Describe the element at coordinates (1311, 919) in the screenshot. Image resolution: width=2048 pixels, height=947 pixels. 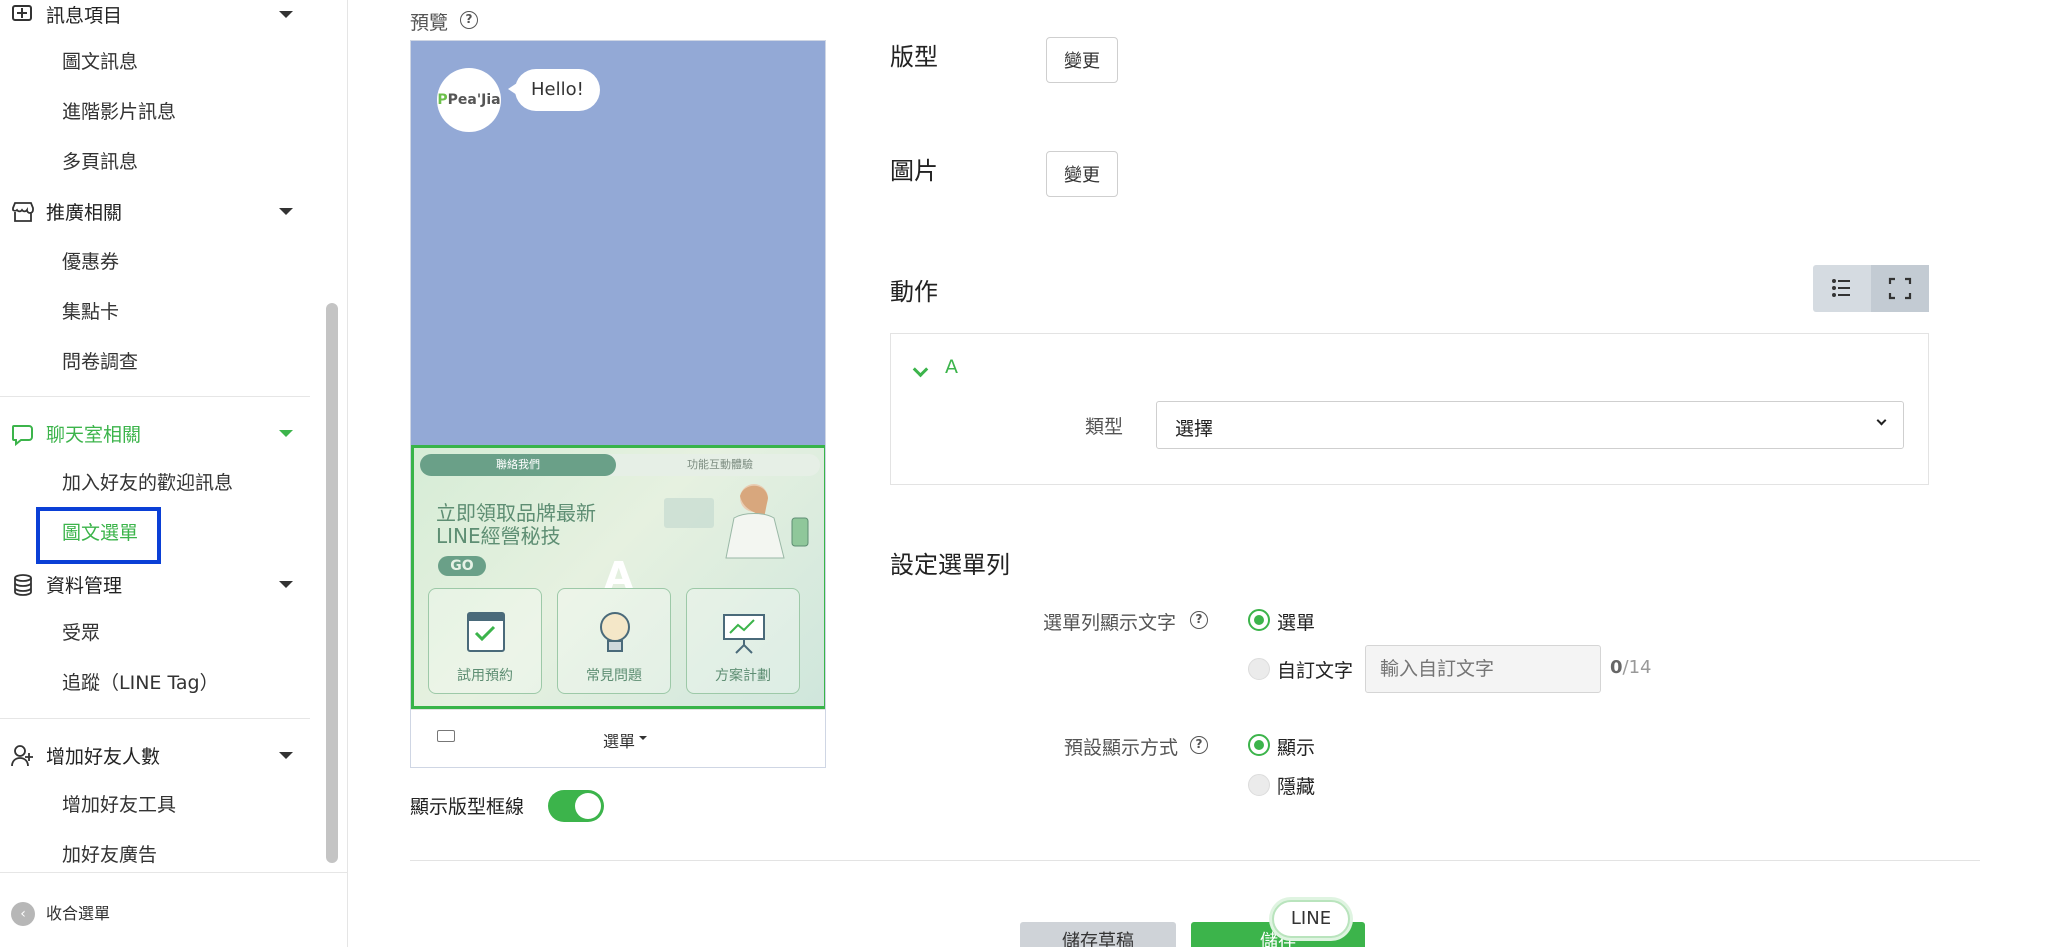
I see `line-chat-bubble: LINE` at that location.